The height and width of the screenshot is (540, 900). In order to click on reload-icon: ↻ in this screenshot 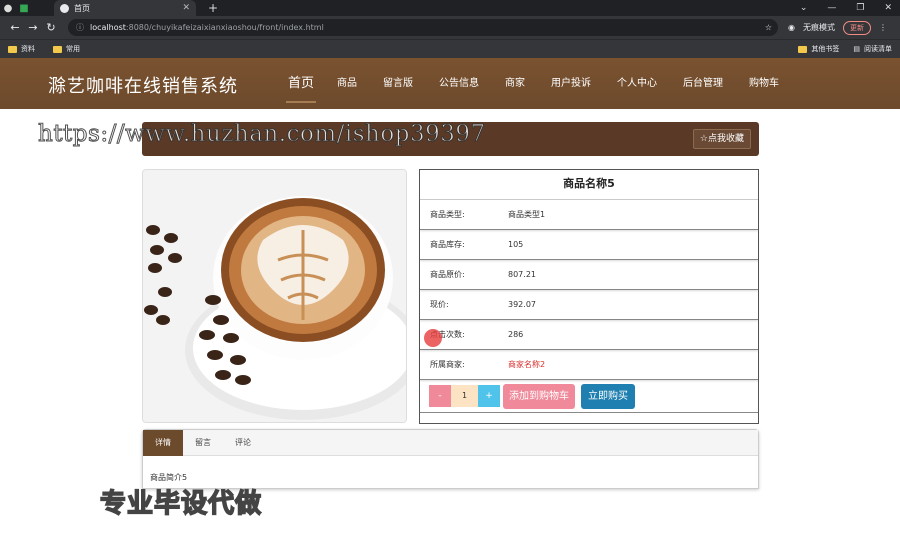, I will do `click(51, 27)`.